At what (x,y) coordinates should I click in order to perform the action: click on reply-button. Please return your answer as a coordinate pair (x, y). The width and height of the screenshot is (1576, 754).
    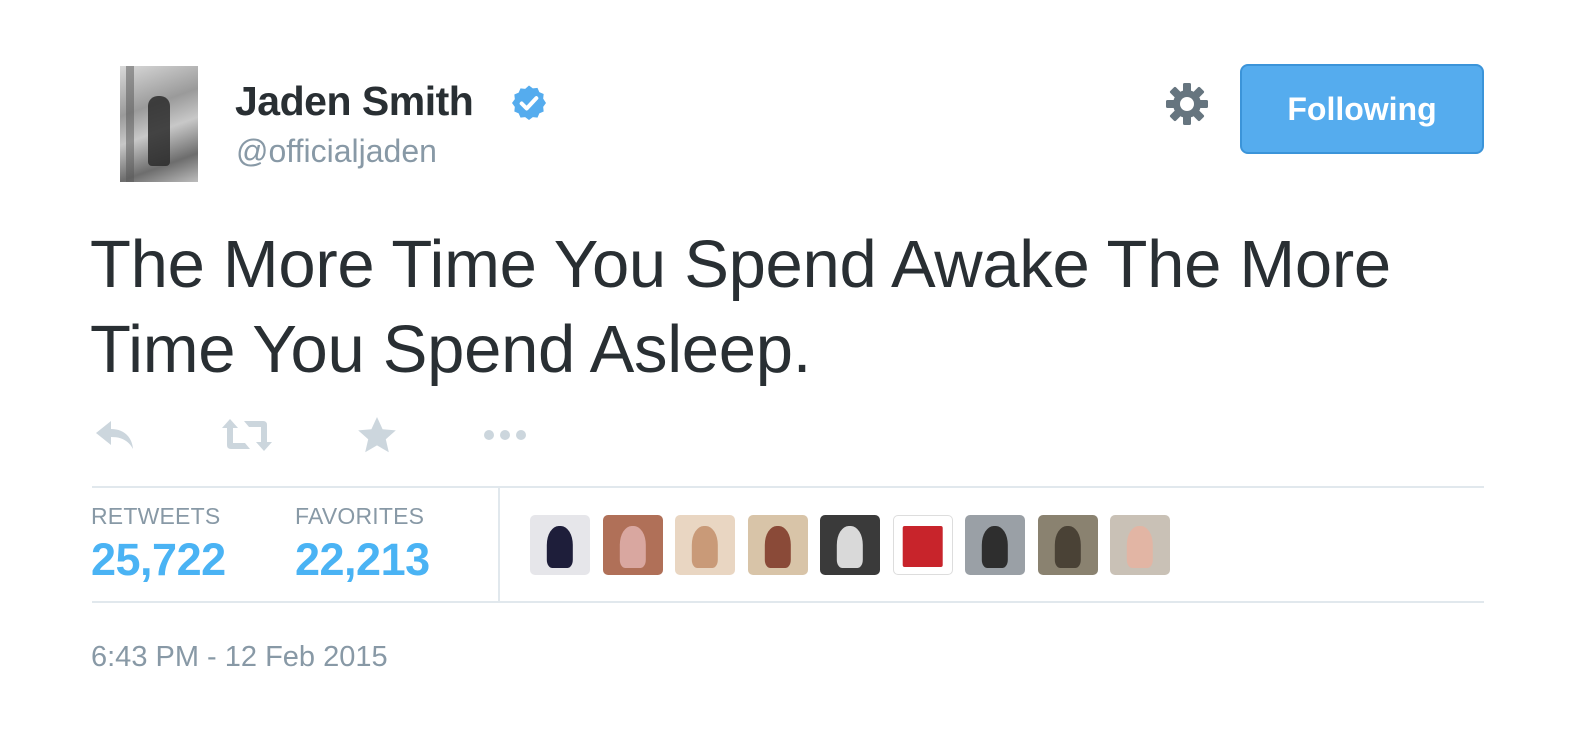
    Looking at the image, I should click on (116, 435).